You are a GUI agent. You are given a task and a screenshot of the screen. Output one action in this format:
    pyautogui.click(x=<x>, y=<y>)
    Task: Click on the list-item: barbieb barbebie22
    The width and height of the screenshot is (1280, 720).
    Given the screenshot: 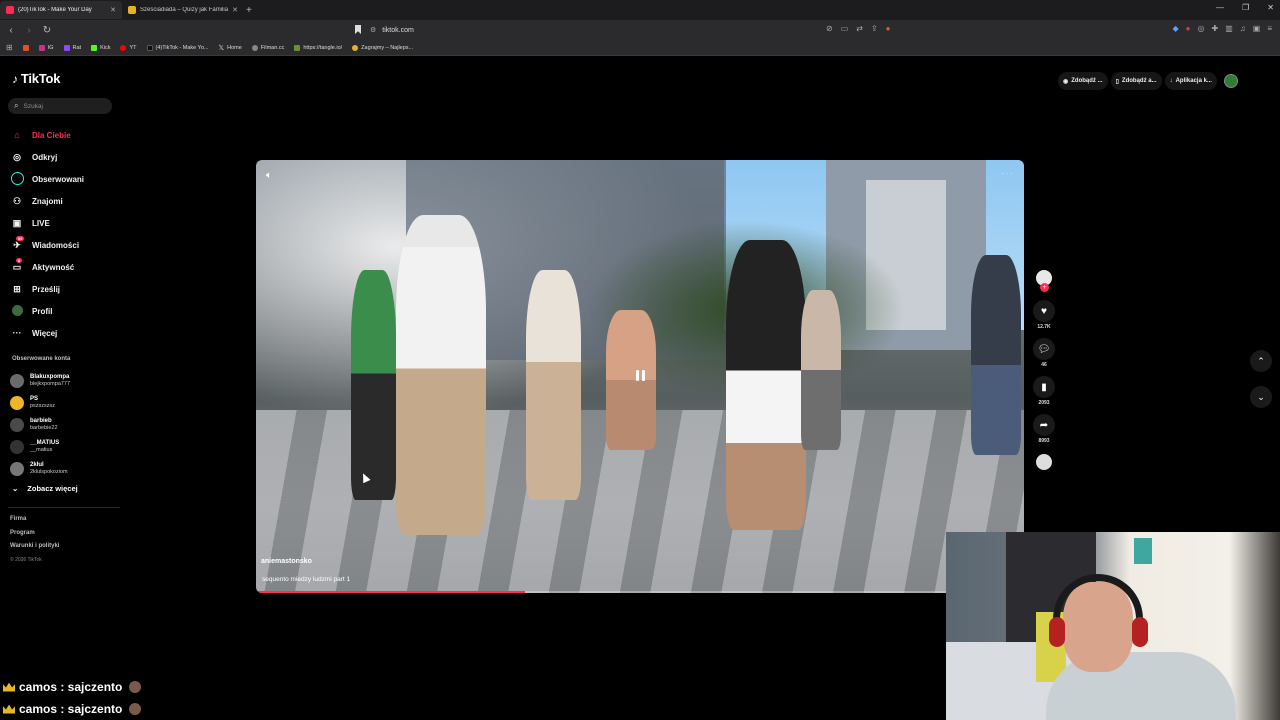 What is the action you would take?
    pyautogui.click(x=65, y=425)
    